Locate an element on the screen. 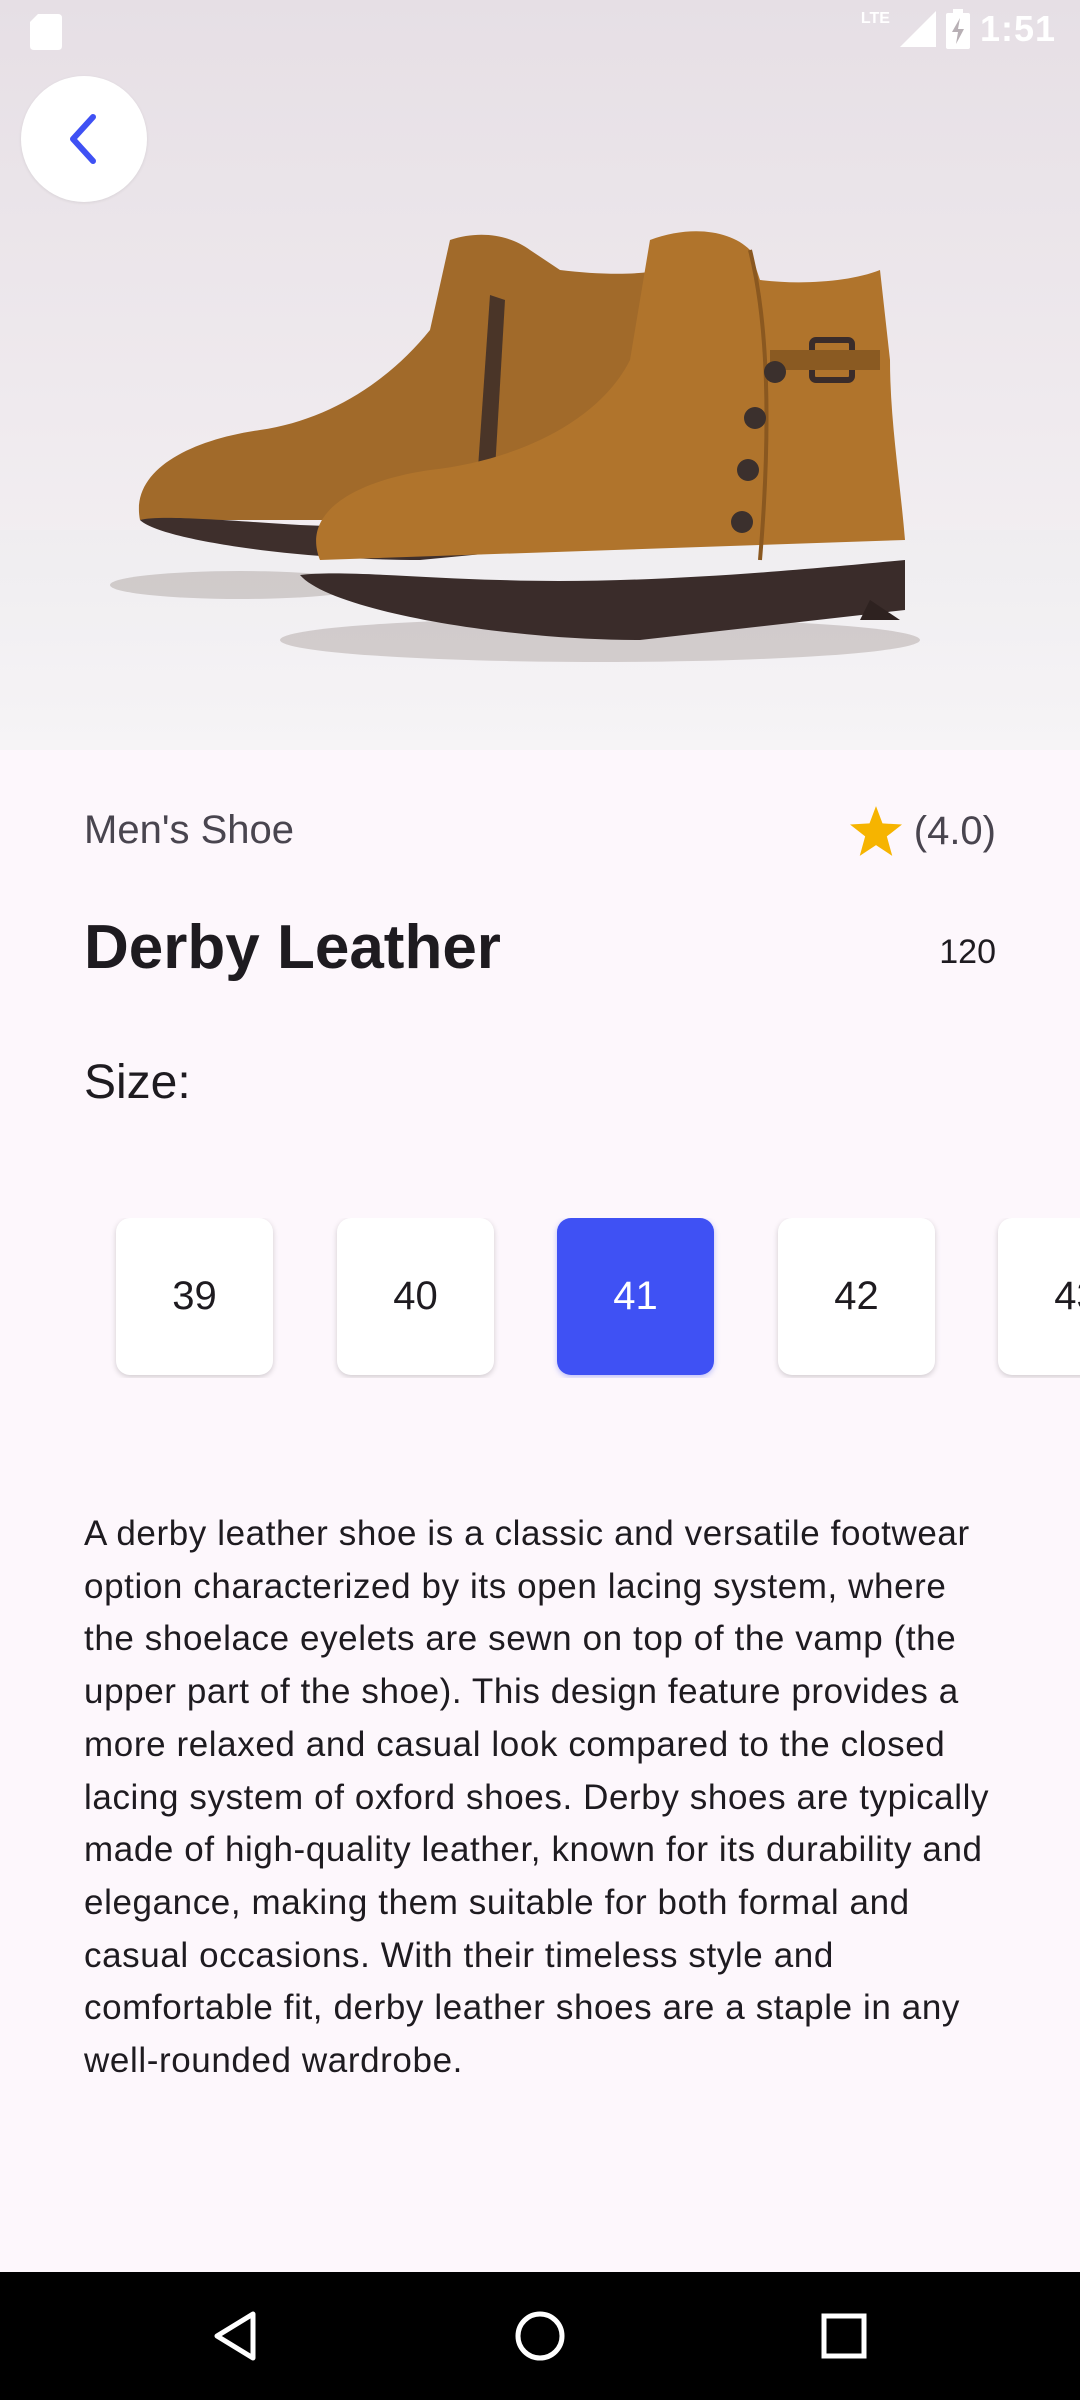 This screenshot has height=2400, width=1080. status-icons: LTE 1:51 is located at coordinates (958, 29).